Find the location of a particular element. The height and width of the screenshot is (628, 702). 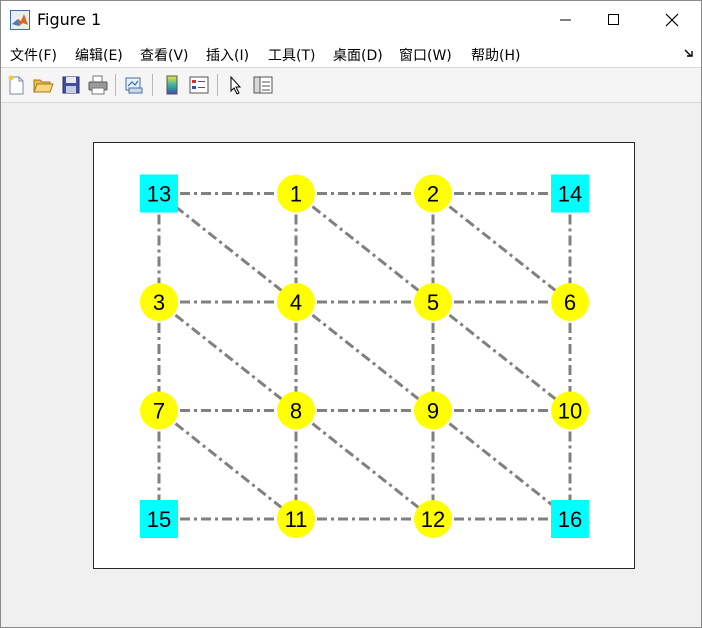

graph-node-label-12: 12 is located at coordinates (433, 519).